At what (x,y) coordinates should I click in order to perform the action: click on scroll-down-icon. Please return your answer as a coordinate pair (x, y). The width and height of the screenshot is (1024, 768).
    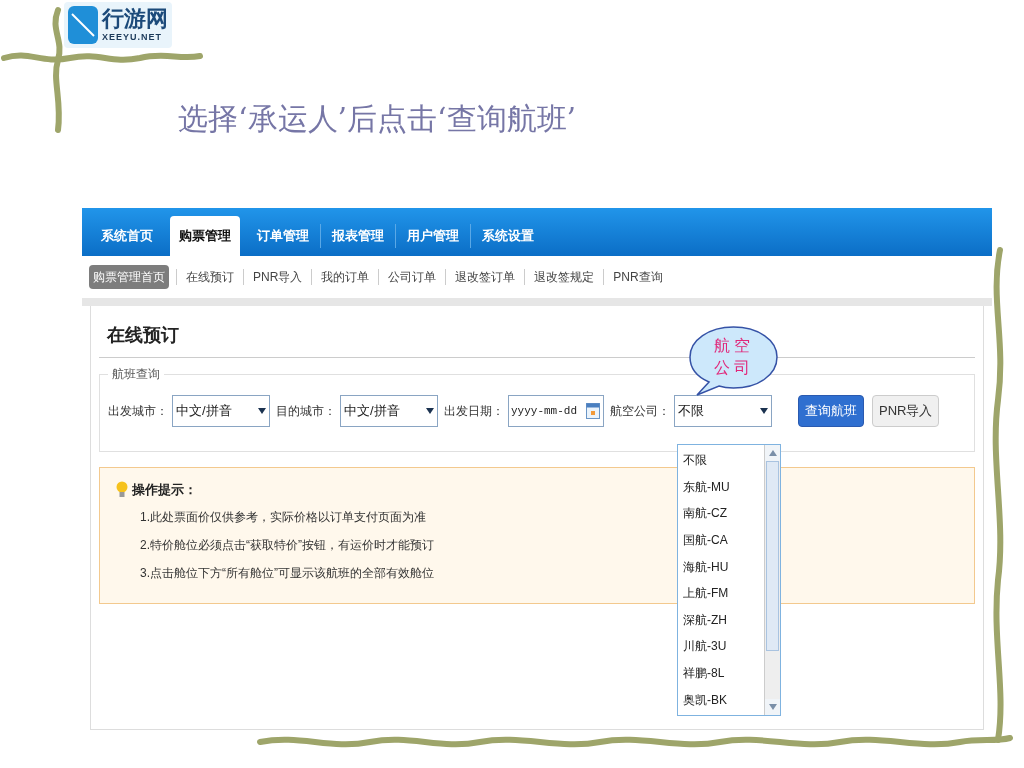
    Looking at the image, I should click on (772, 707).